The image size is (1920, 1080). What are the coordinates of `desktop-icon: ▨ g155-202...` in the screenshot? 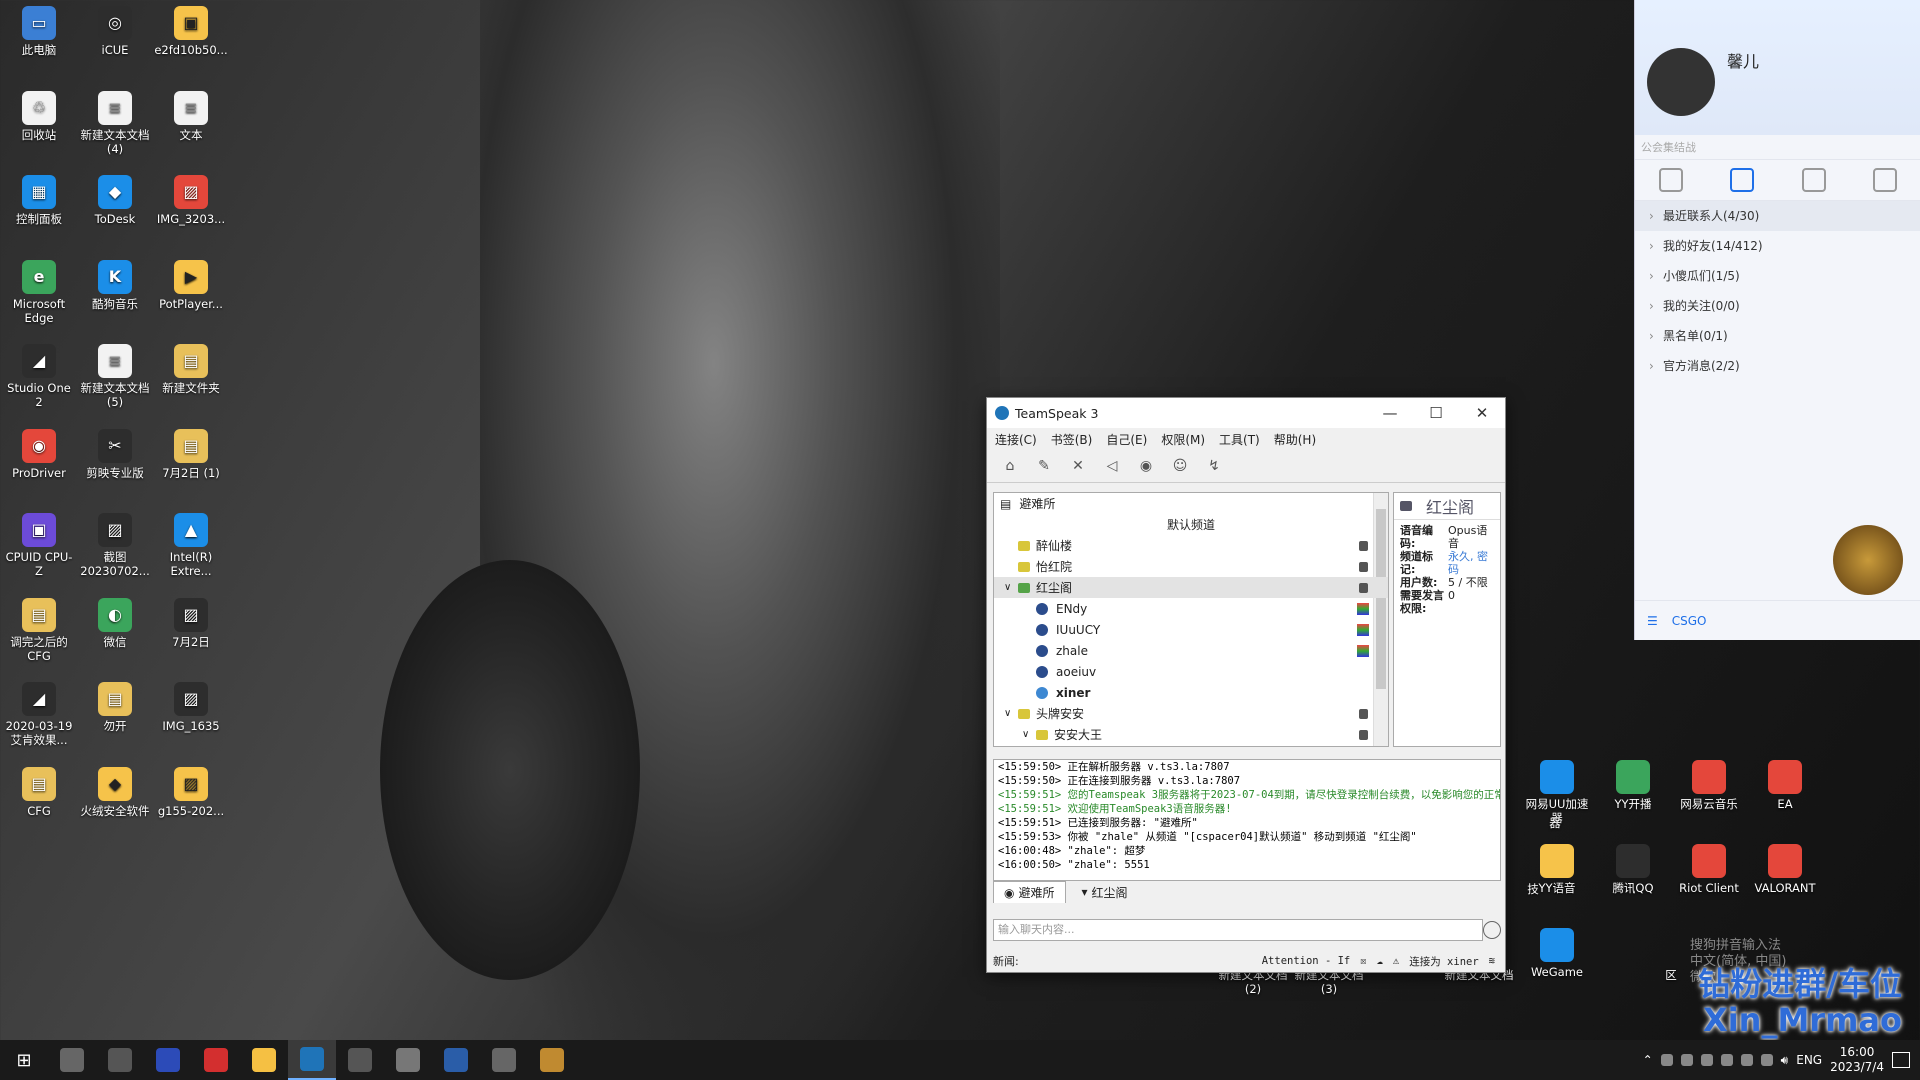 It's located at (191, 792).